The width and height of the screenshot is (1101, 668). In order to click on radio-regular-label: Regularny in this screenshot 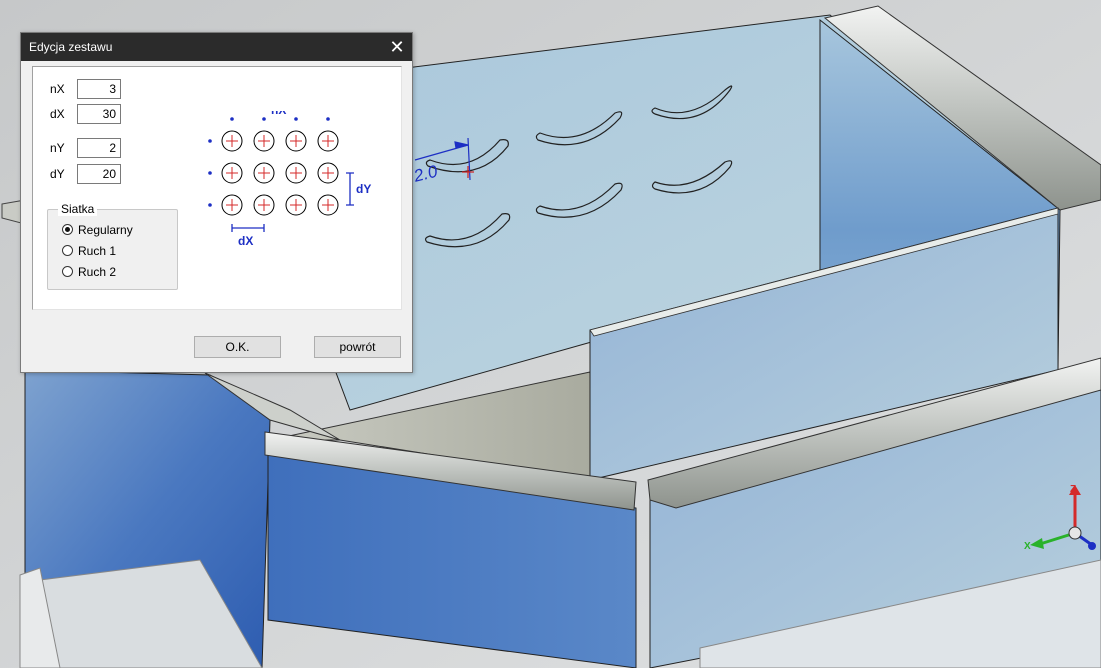, I will do `click(105, 230)`.